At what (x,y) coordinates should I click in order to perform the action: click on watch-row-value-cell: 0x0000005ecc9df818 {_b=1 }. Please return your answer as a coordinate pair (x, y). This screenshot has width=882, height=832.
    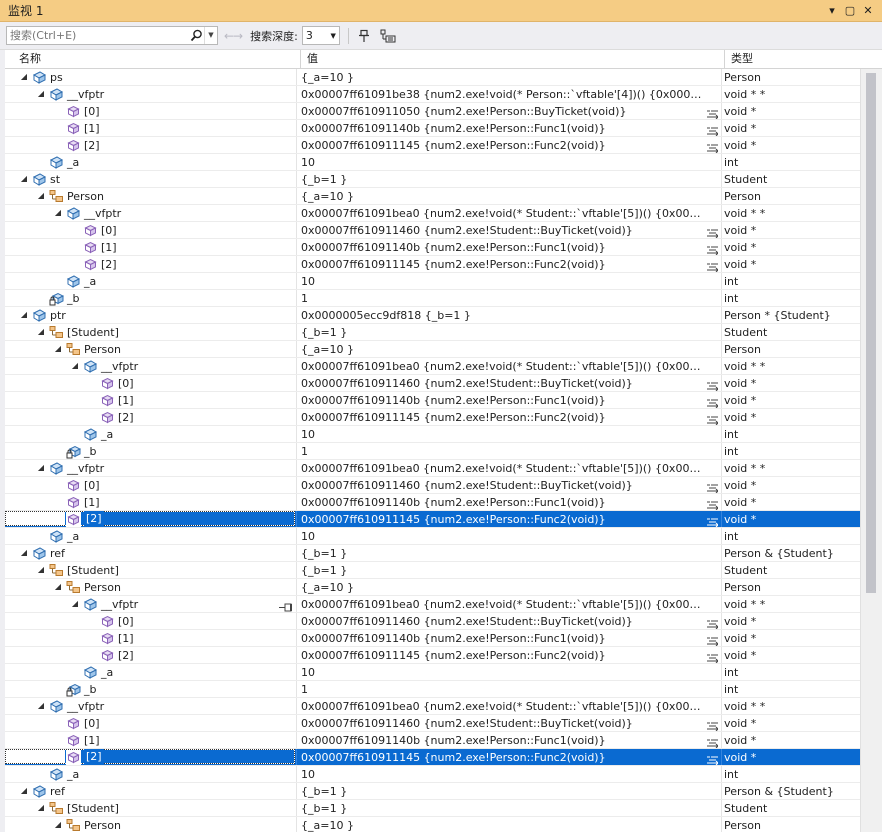
    Looking at the image, I should click on (508, 315).